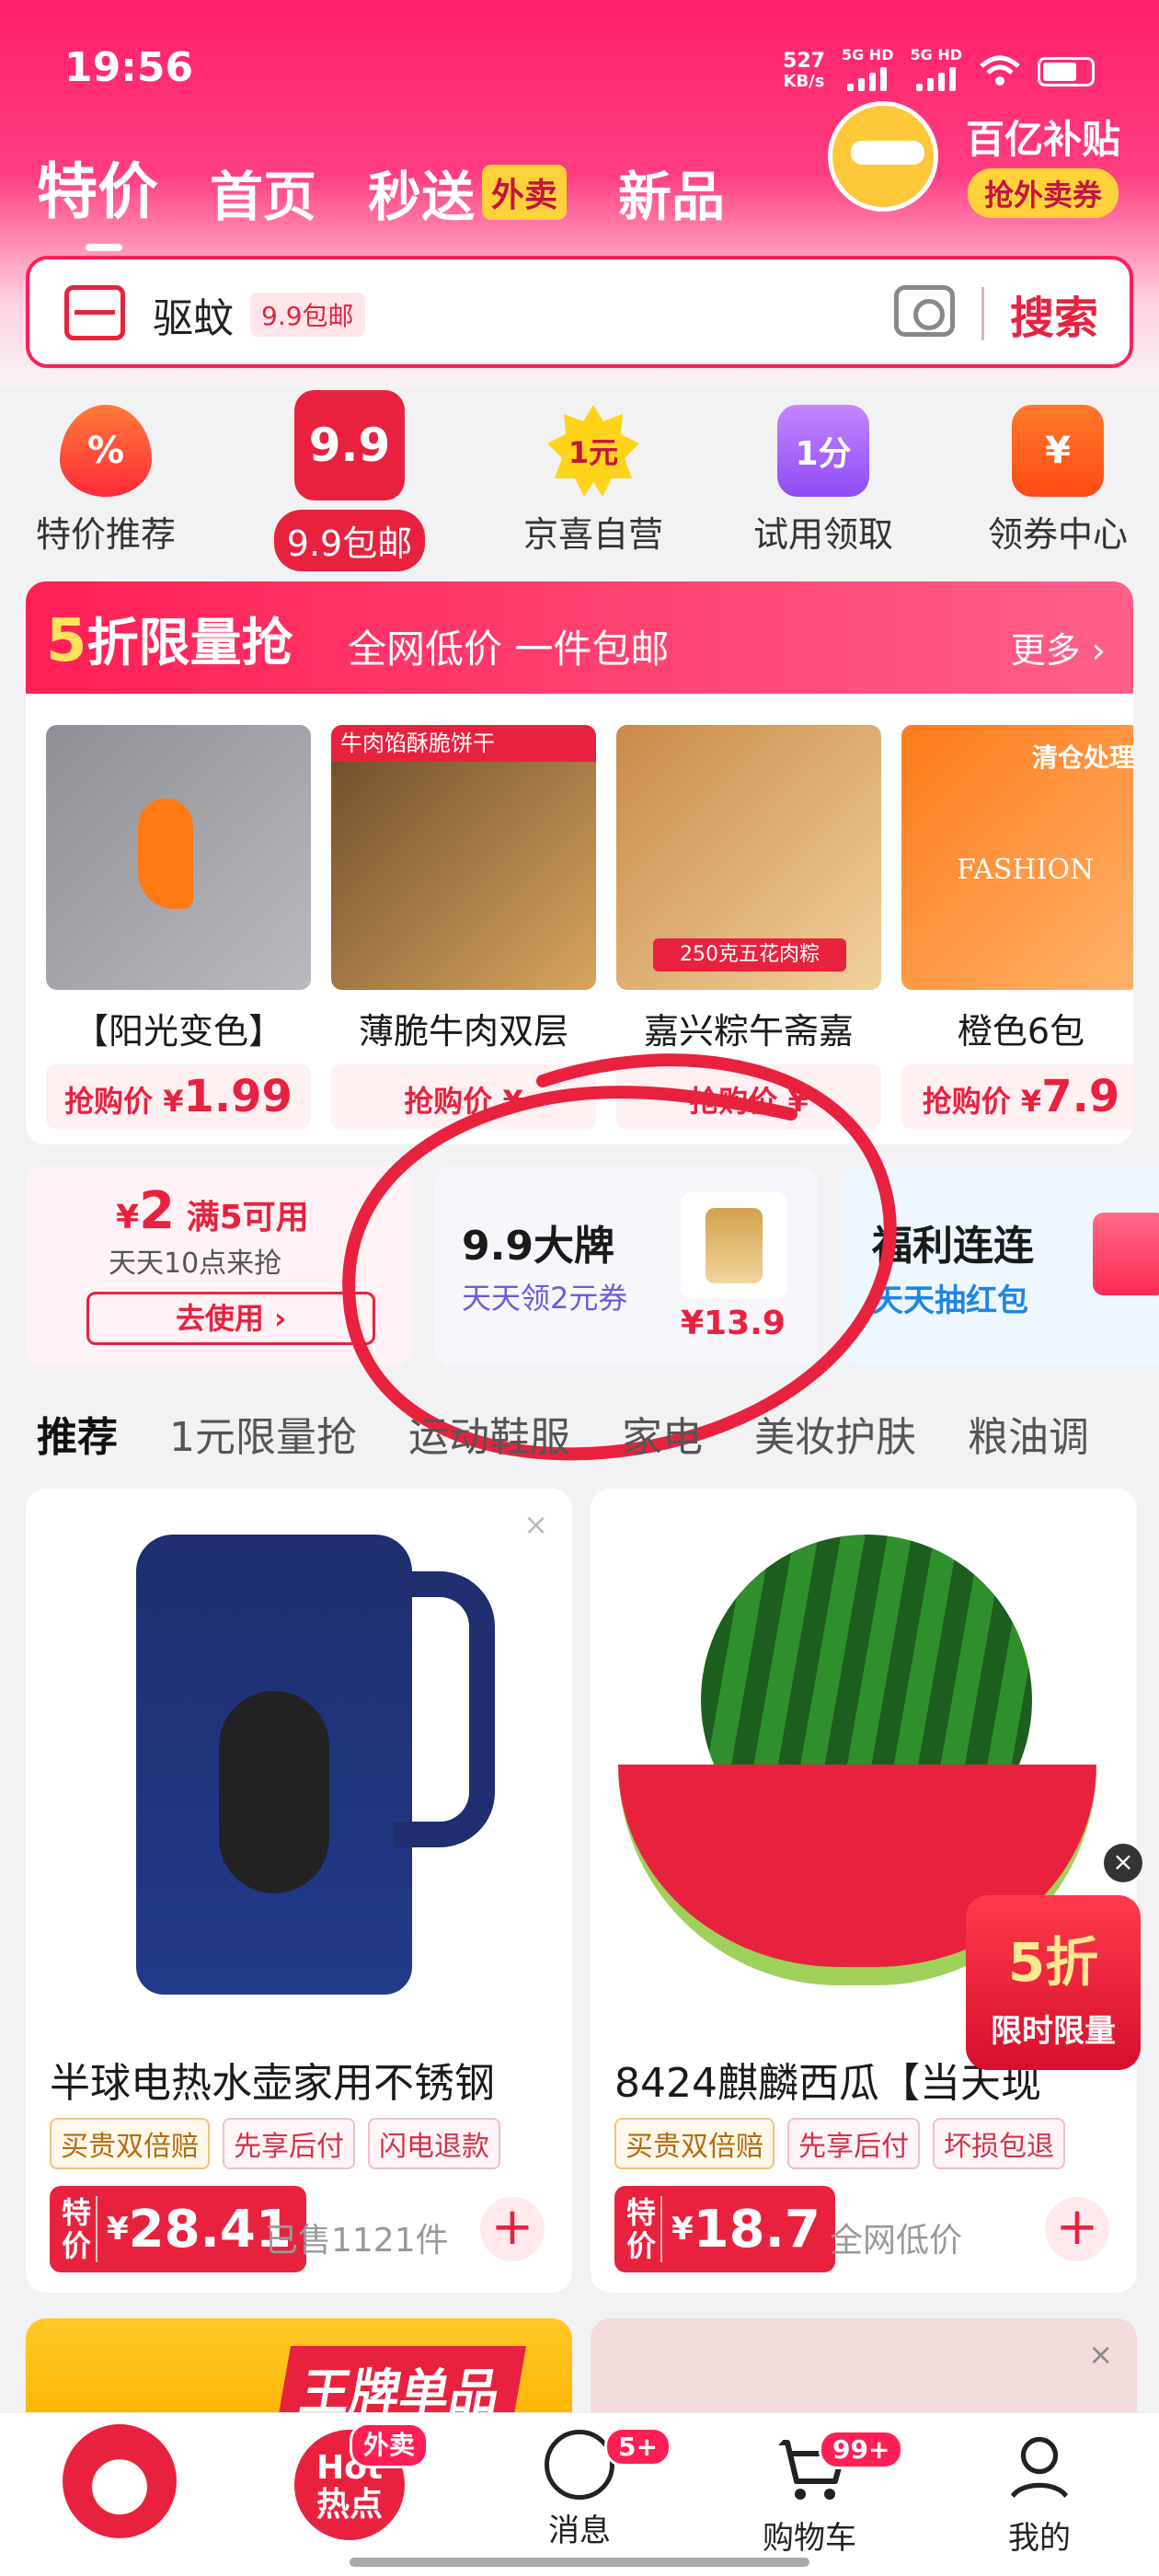 The height and width of the screenshot is (2576, 1159). Describe the element at coordinates (1021, 1031) in the screenshot. I see `product-name: 橙色6包` at that location.